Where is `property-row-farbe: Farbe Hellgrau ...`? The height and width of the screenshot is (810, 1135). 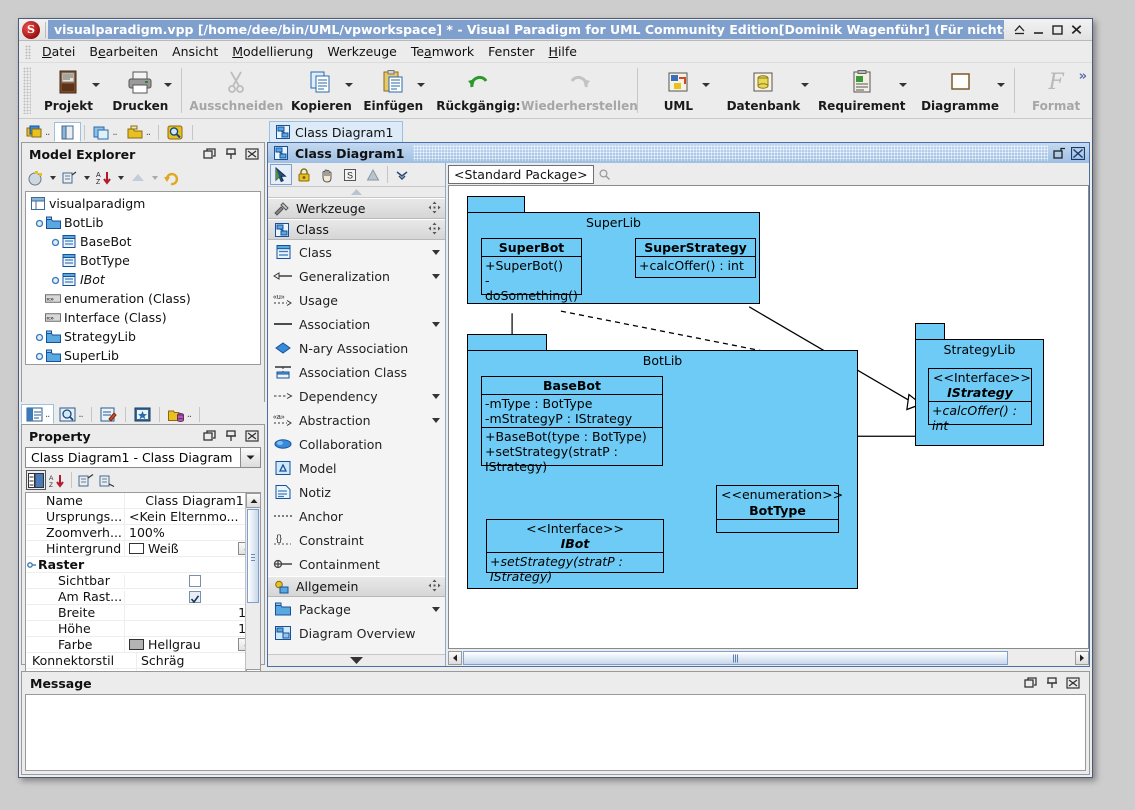 property-row-farbe: Farbe Hellgrau ... is located at coordinates (143, 645).